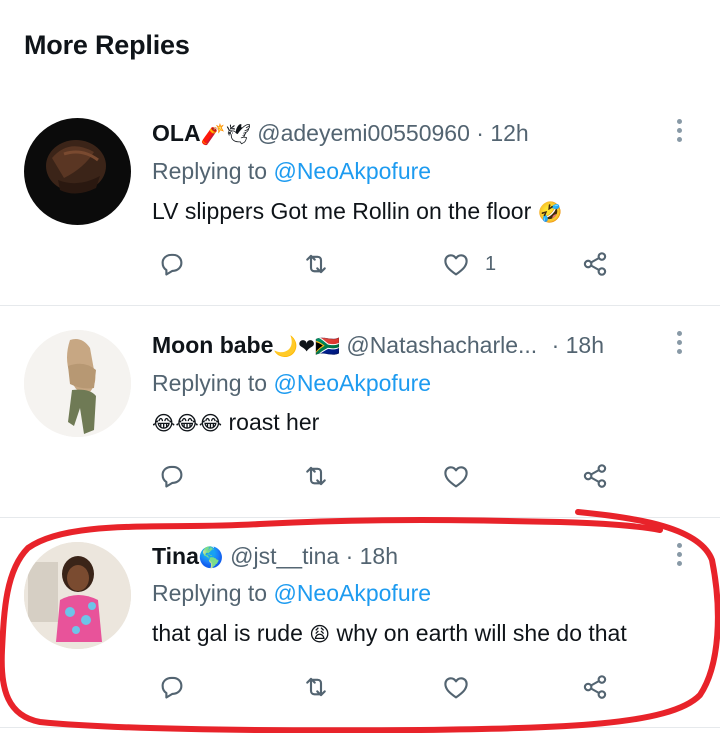 Image resolution: width=720 pixels, height=733 pixels. What do you see at coordinates (363, 133) in the screenshot?
I see `user-handle: @adeyemi00550960` at bounding box center [363, 133].